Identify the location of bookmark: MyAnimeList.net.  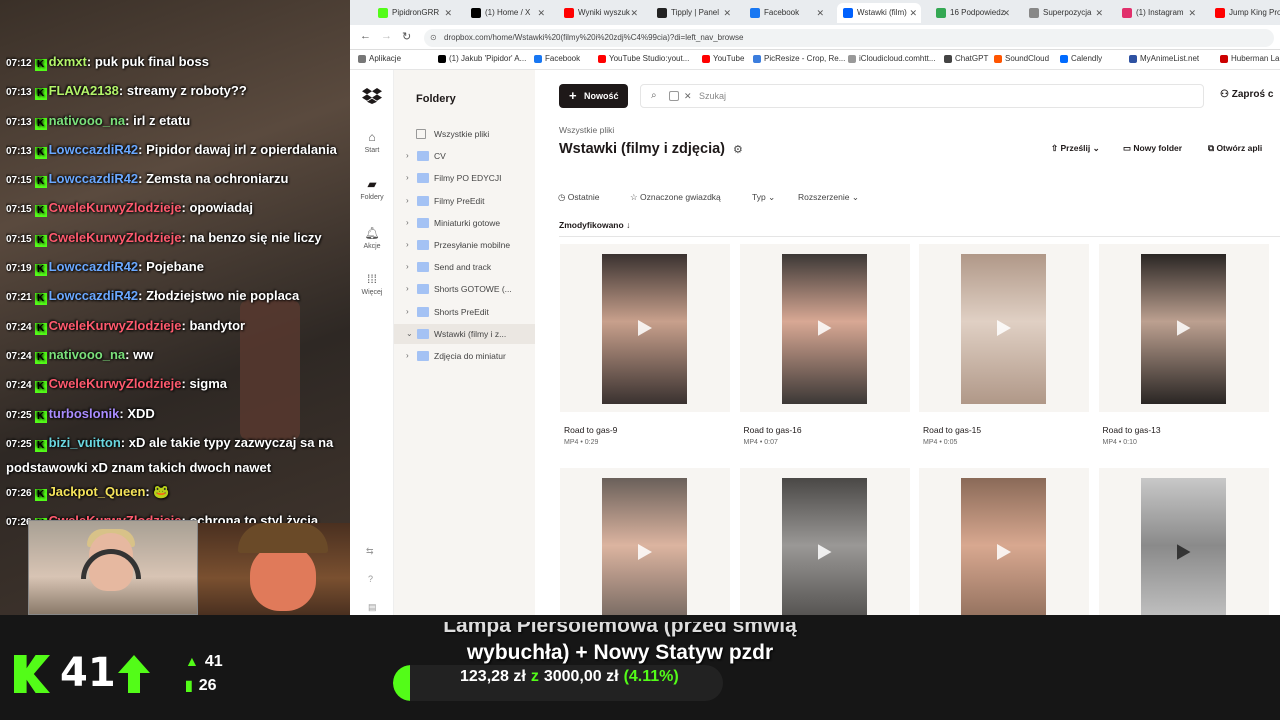
(1164, 58).